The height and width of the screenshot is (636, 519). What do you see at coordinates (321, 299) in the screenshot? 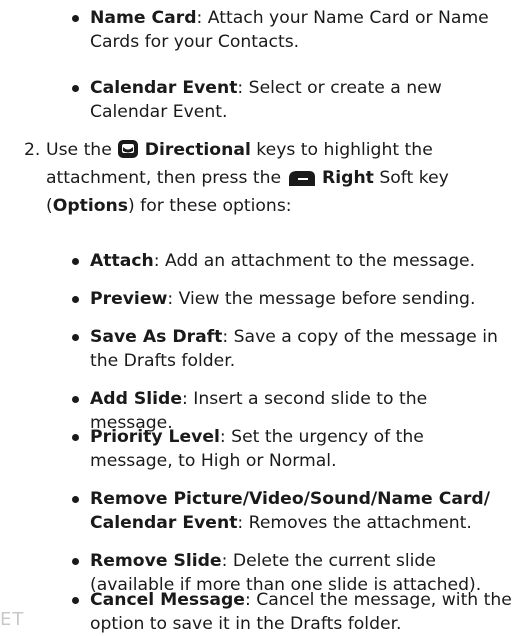
I see `bullet-text: : View the message before sending.` at bounding box center [321, 299].